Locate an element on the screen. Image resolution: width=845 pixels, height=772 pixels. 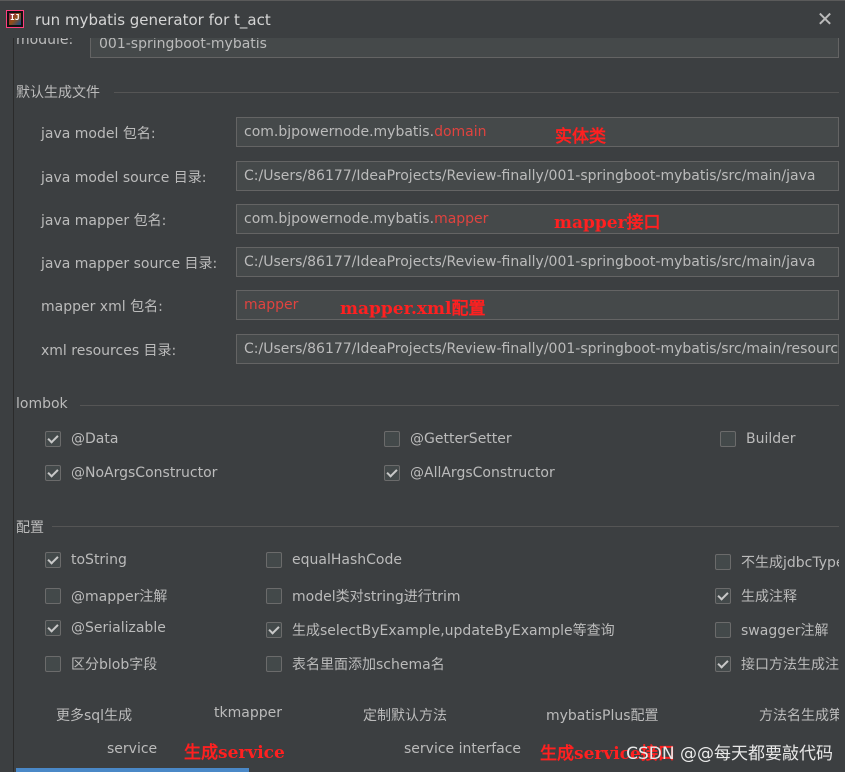
config-interface-comments-checkbox: 接口方法生成注释 is located at coordinates (777, 664).